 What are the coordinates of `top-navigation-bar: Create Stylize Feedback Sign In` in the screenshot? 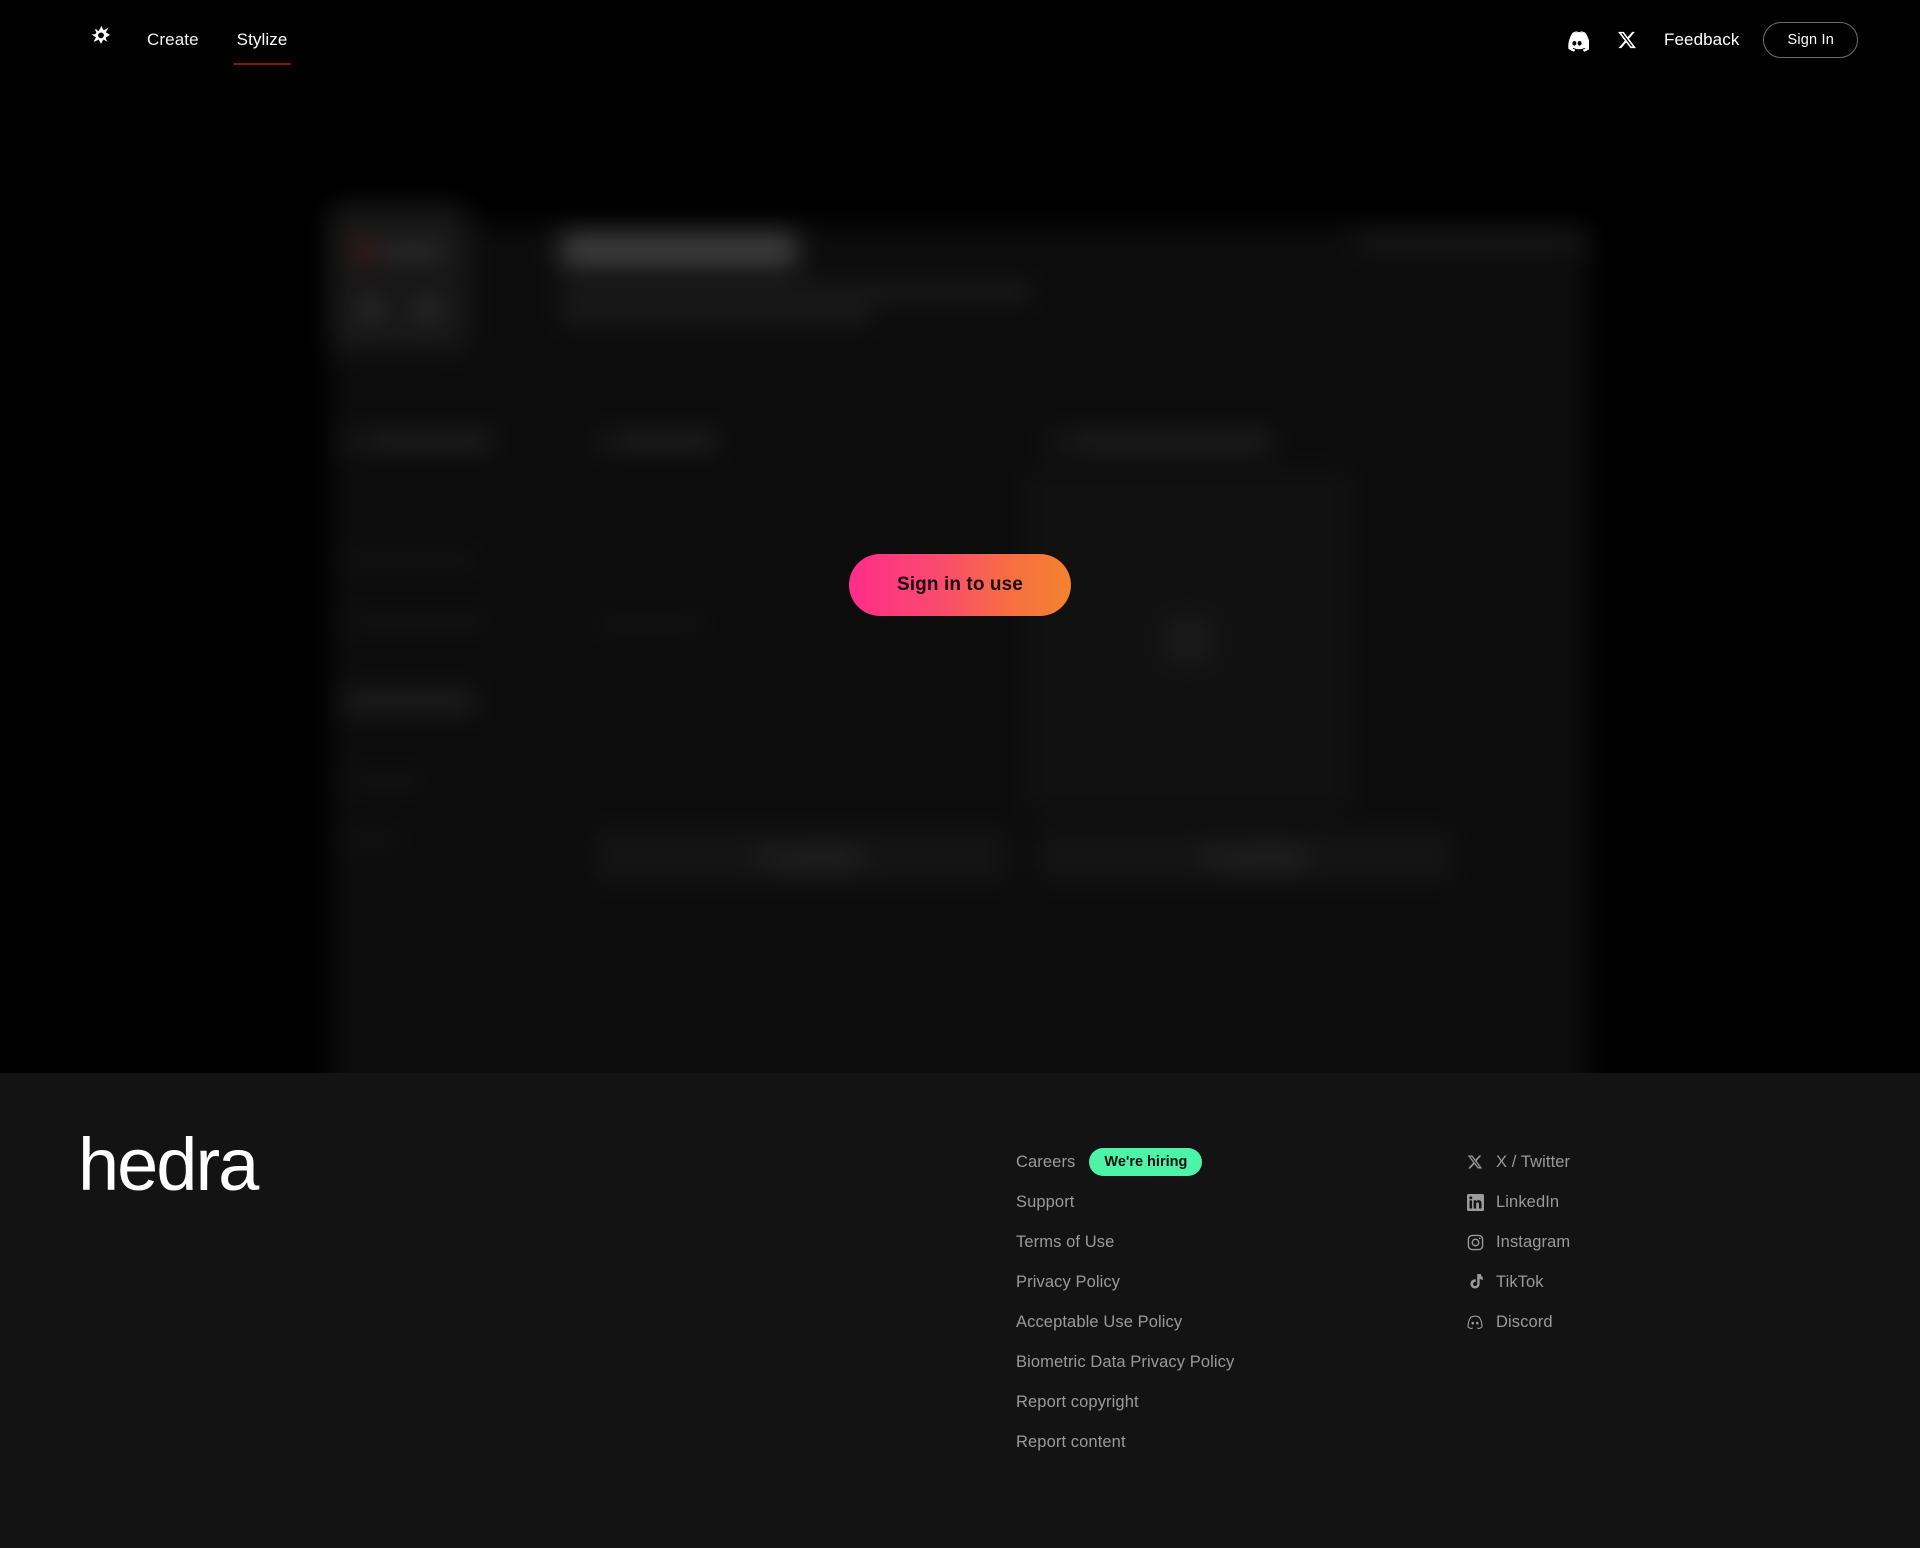 It's located at (960, 39).